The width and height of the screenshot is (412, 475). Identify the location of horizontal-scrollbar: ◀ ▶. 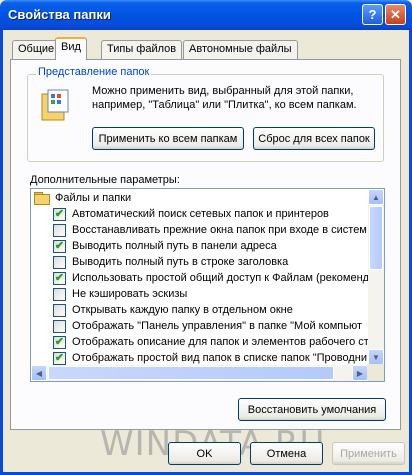
(199, 373).